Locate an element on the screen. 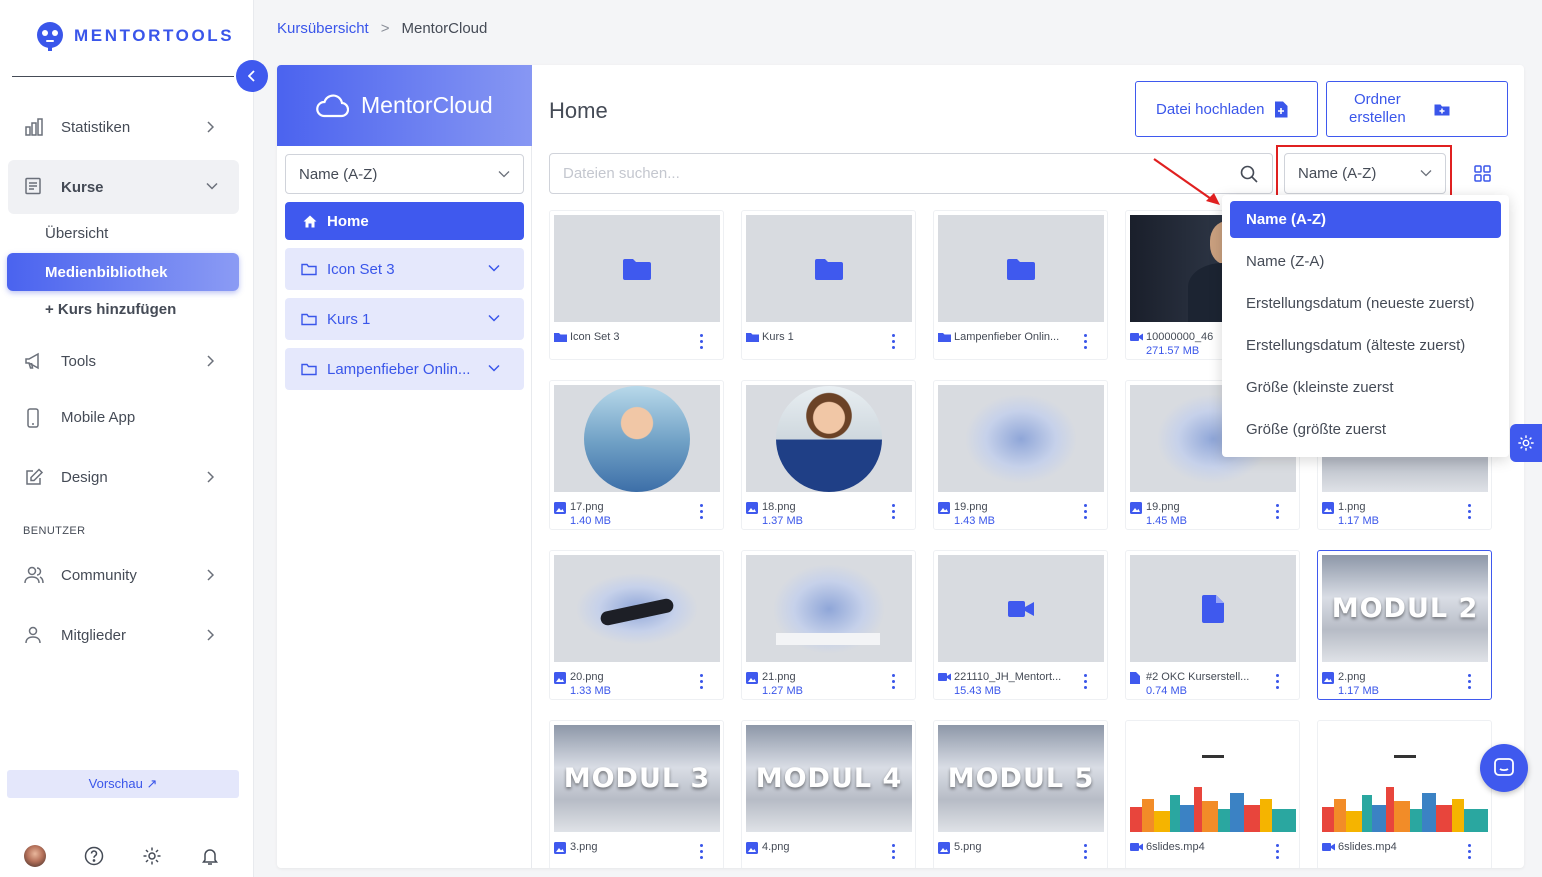  file-tile: 21.png 1.27 MB is located at coordinates (828, 625).